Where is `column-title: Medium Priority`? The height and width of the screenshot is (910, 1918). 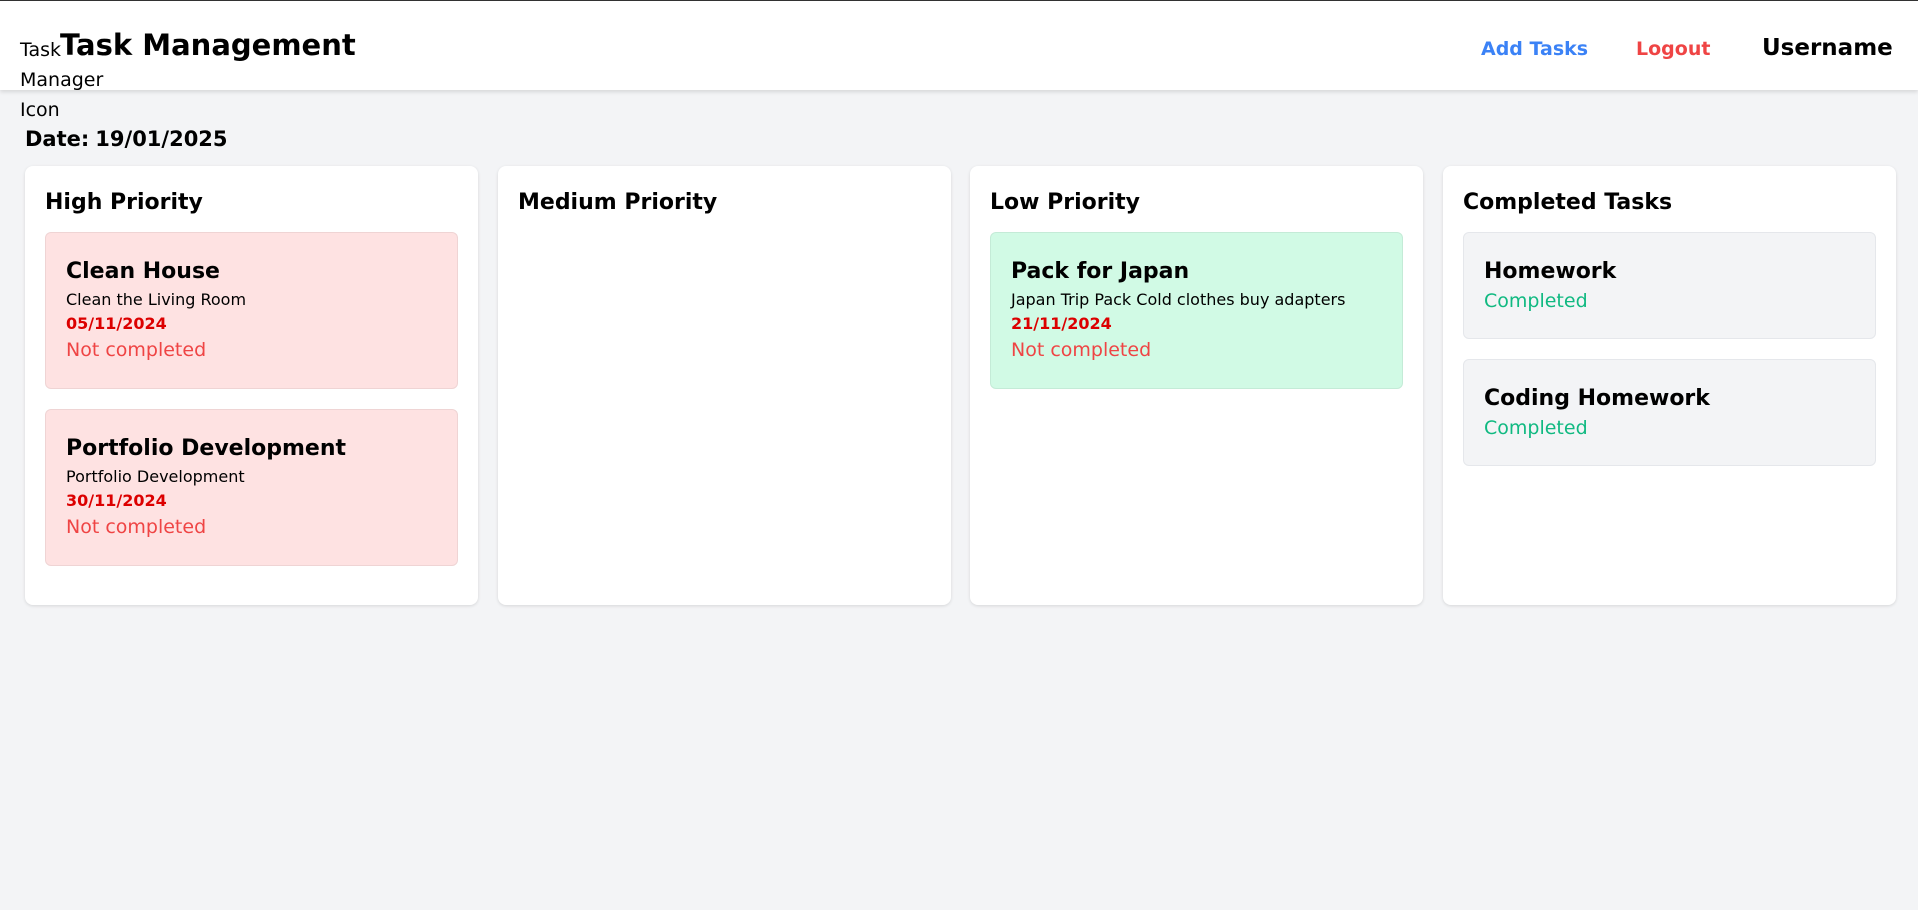 column-title: Medium Priority is located at coordinates (618, 202).